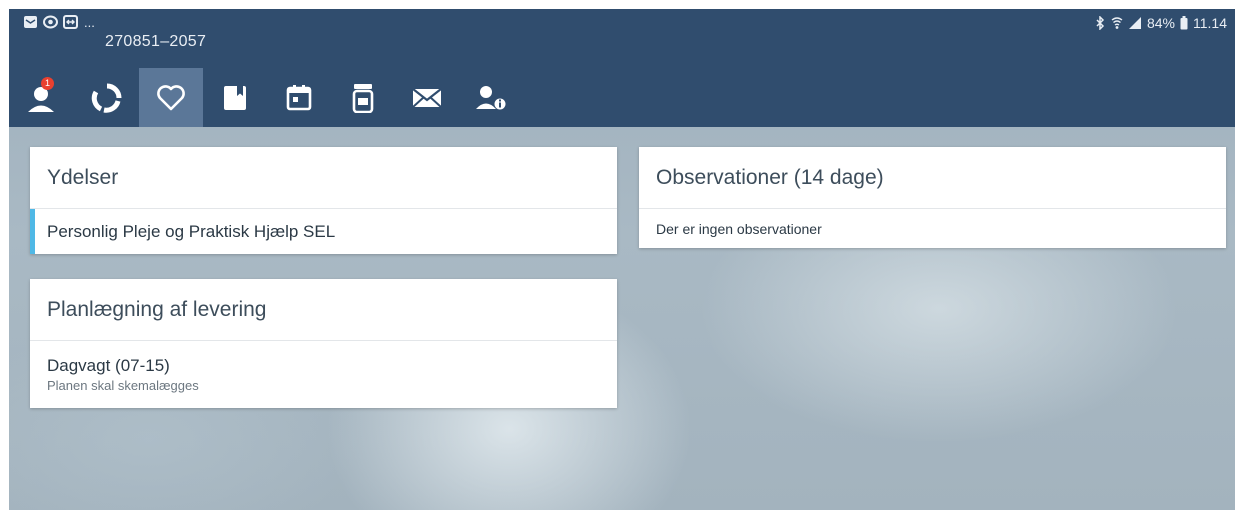 The image size is (1235, 510). I want to click on tab-patient-info, so click(491, 97).